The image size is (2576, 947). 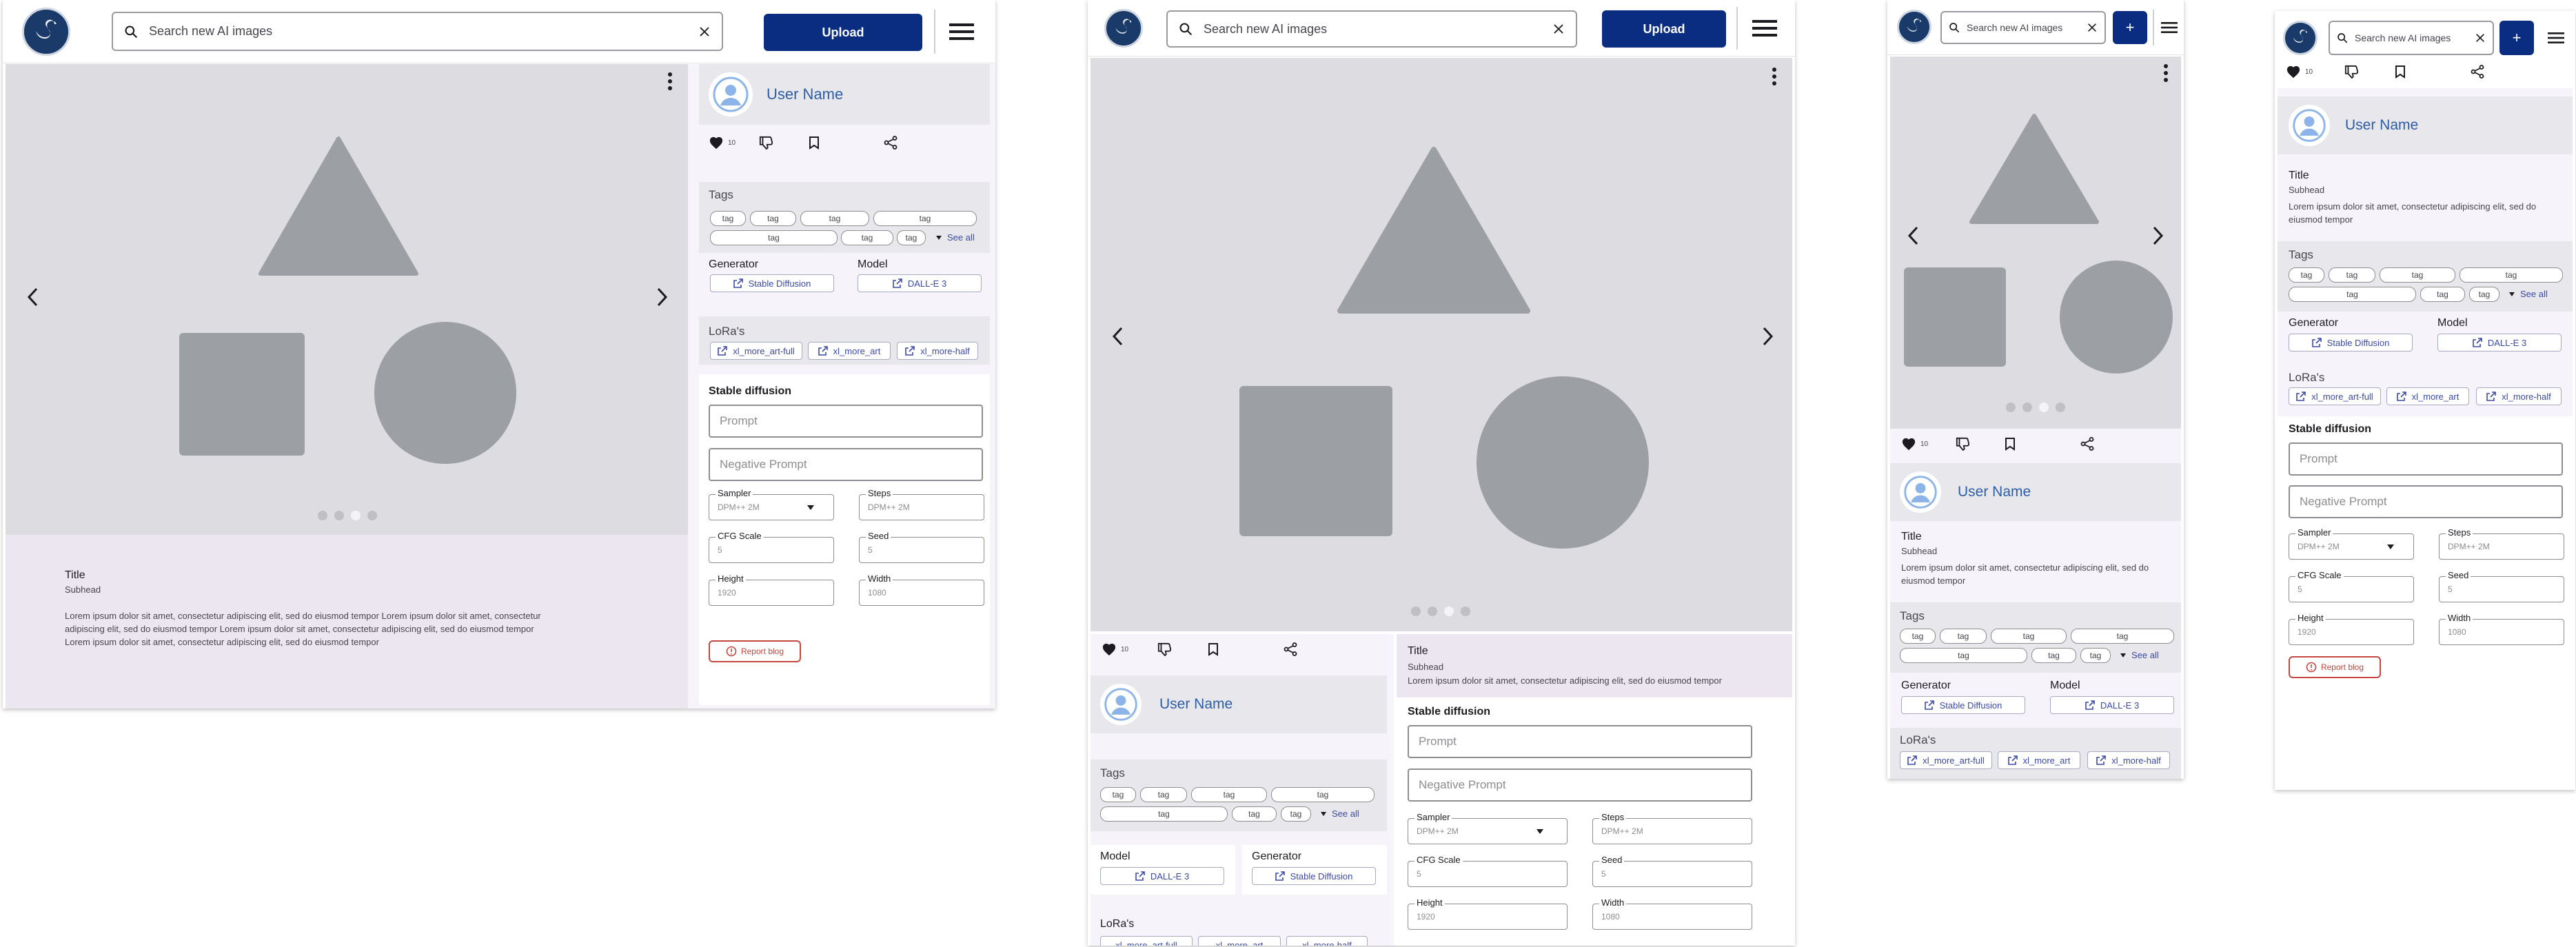 What do you see at coordinates (2035, 243) in the screenshot?
I see `image-gallery` at bounding box center [2035, 243].